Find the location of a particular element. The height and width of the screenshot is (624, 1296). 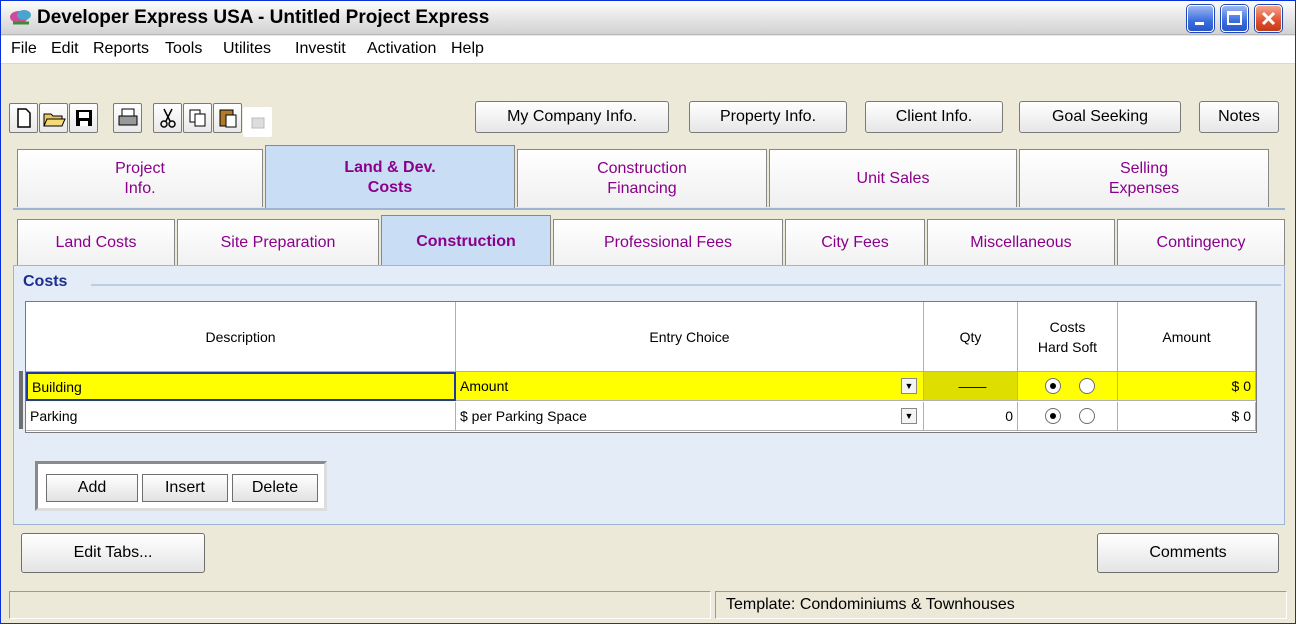

save-icon is located at coordinates (83, 118).